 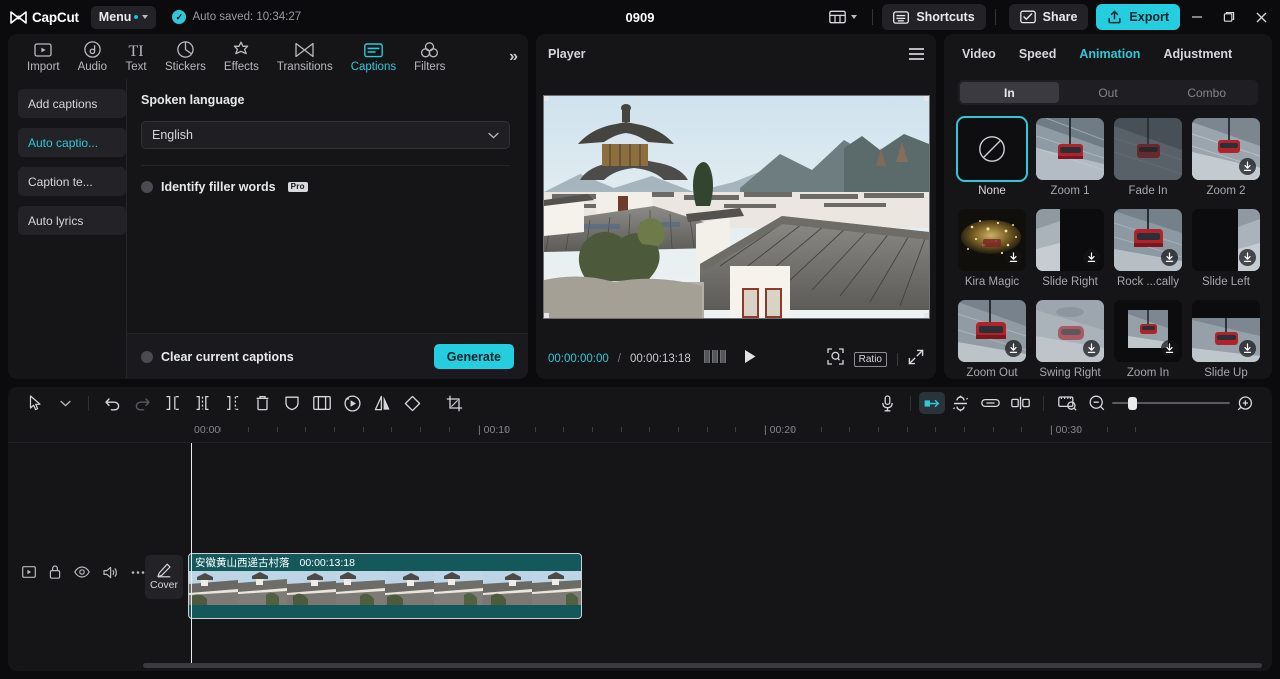 What do you see at coordinates (292, 403) in the screenshot?
I see `mask-button` at bounding box center [292, 403].